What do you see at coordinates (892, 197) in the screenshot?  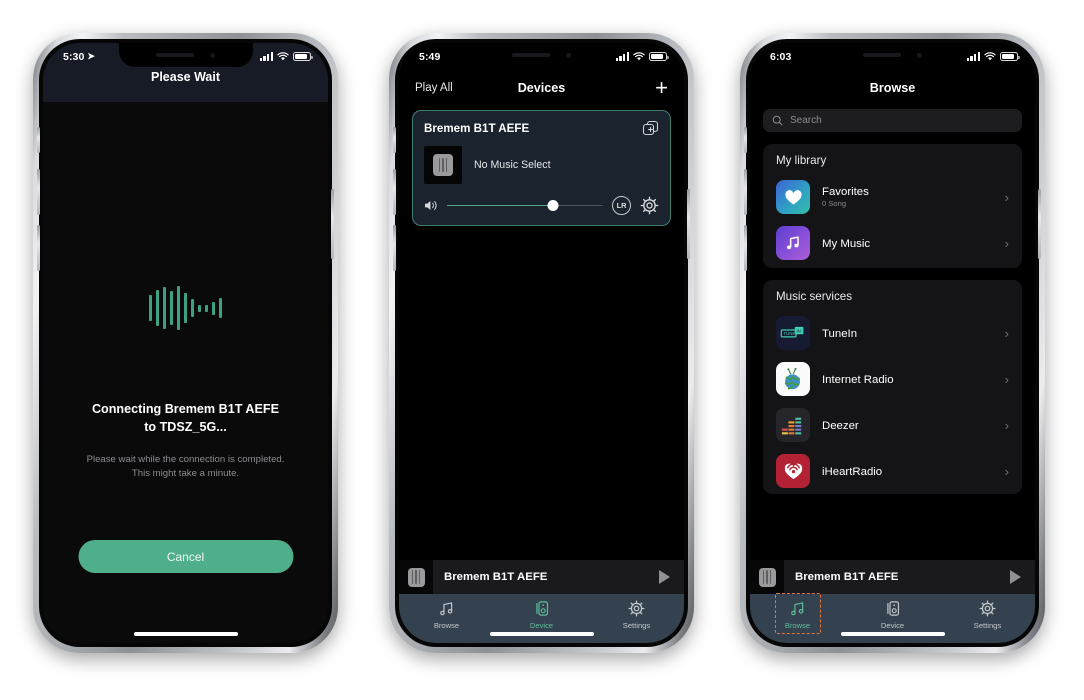 I see `list-item-favorites: Favorites 0 Song ›` at bounding box center [892, 197].